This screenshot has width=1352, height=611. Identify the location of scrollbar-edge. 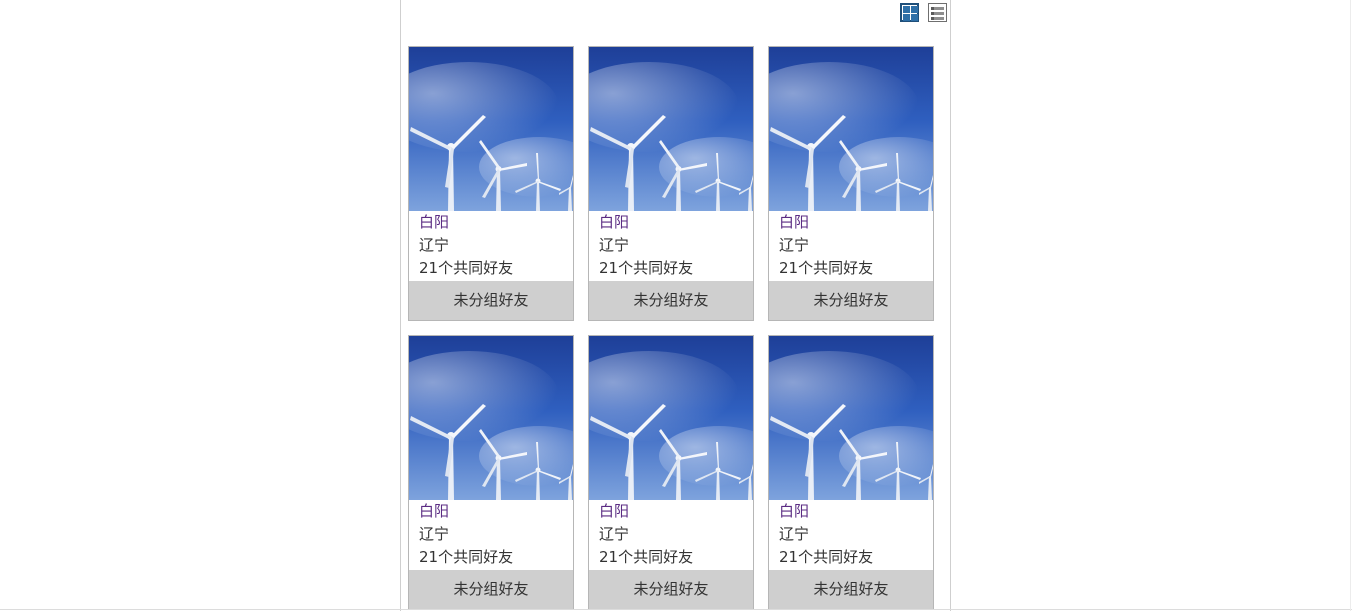
(1350, 305).